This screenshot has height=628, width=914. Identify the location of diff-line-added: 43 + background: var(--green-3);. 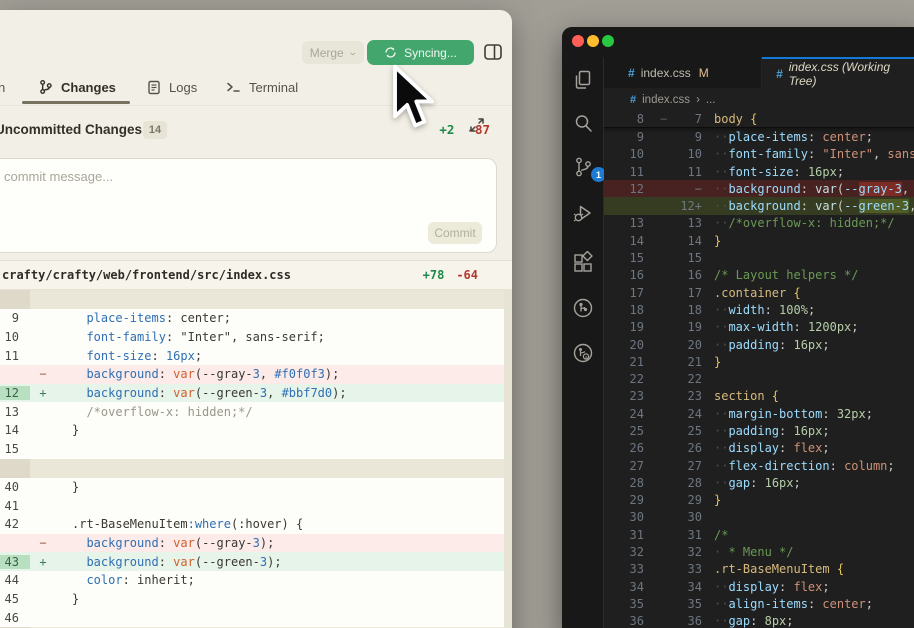
(252, 561).